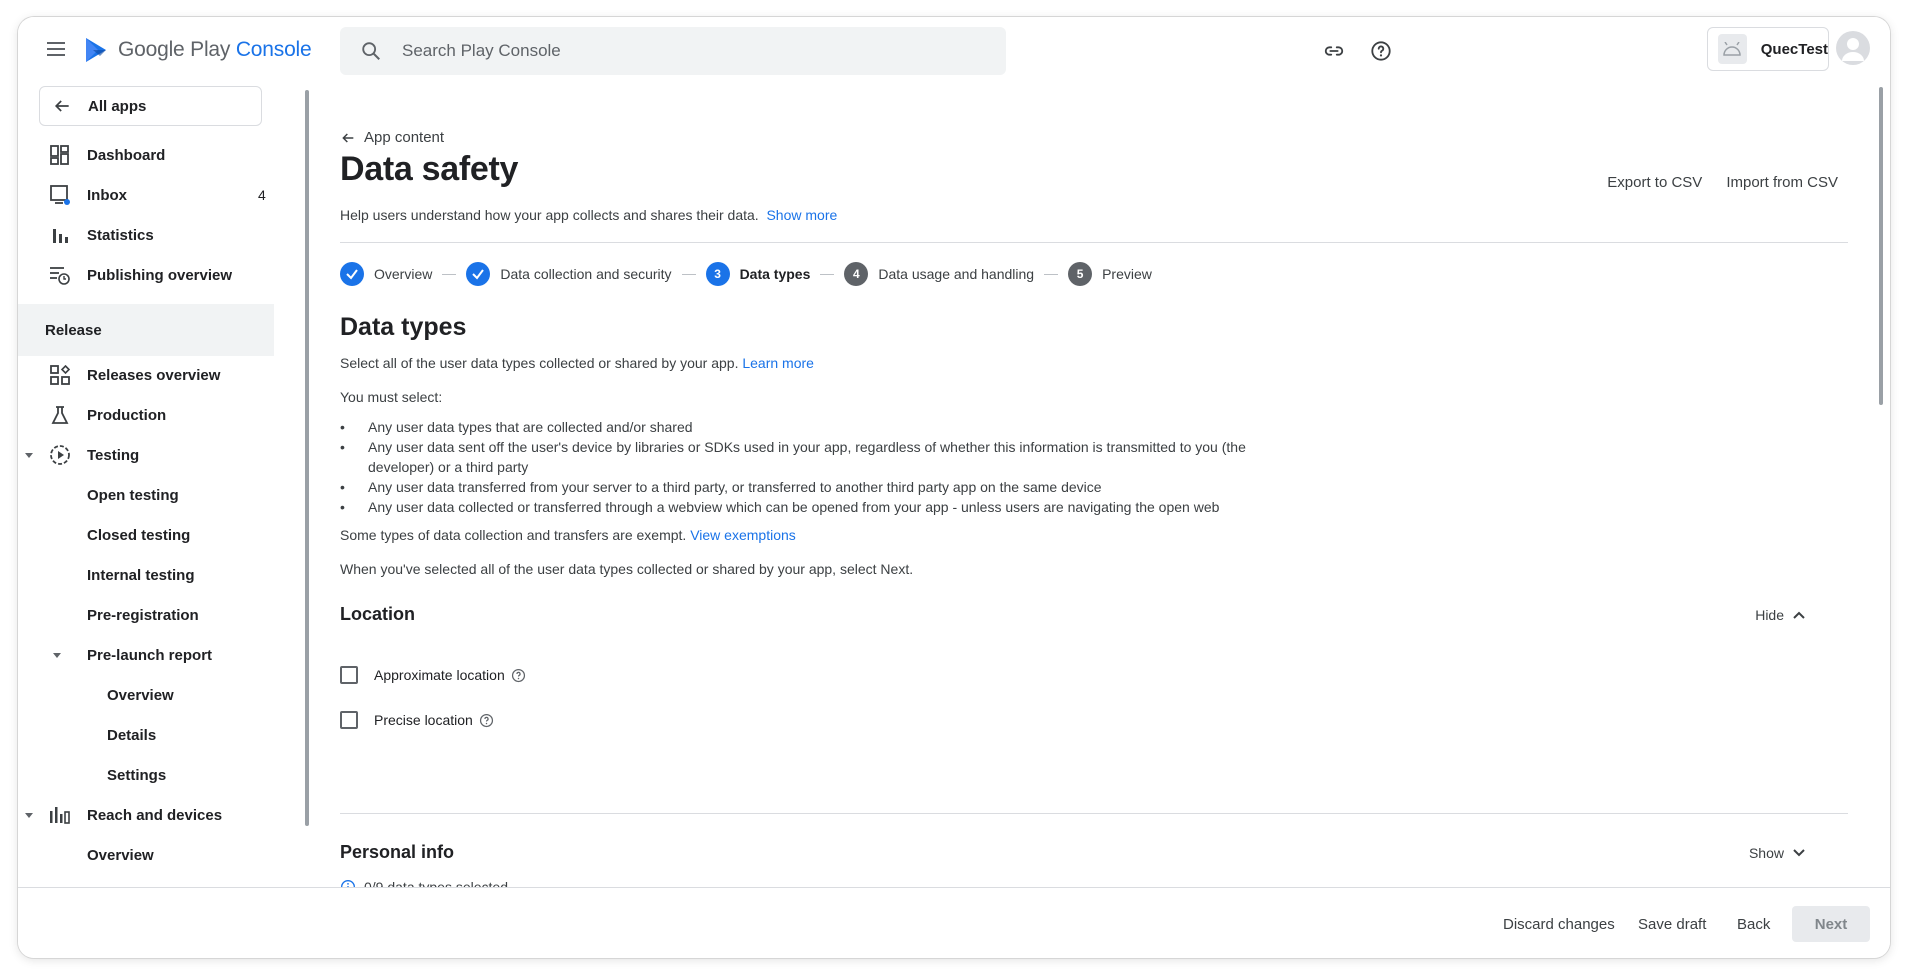 The image size is (1907, 975). I want to click on logo-text: Google Play Console, so click(215, 49).